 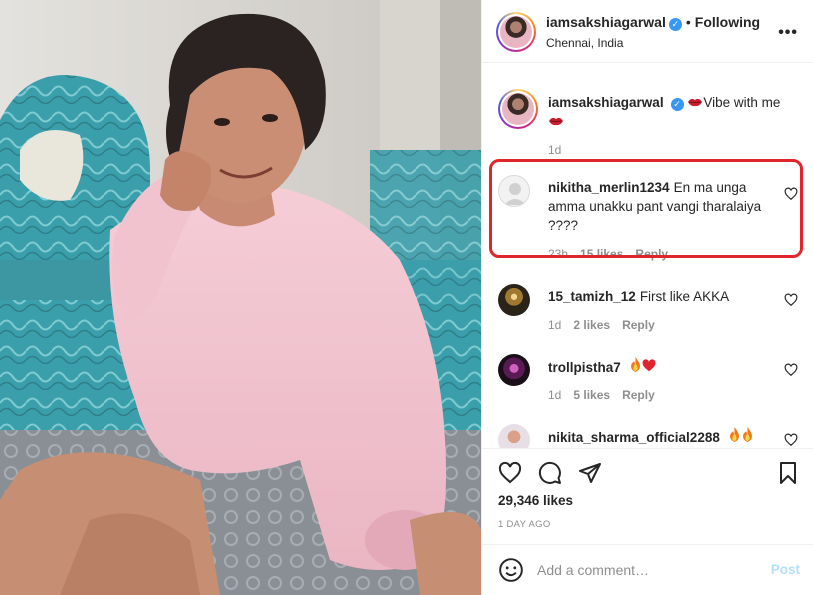 I want to click on author-username: iamsakshiagarwal, so click(x=606, y=22).